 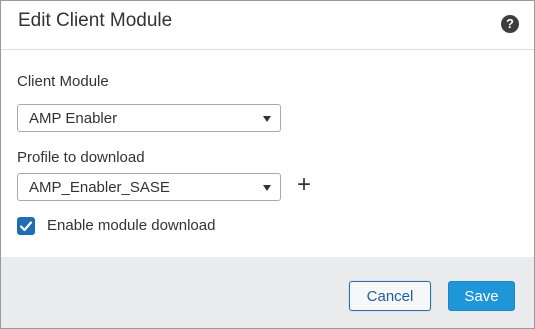 I want to click on profile-label: Profile to download, so click(x=81, y=157).